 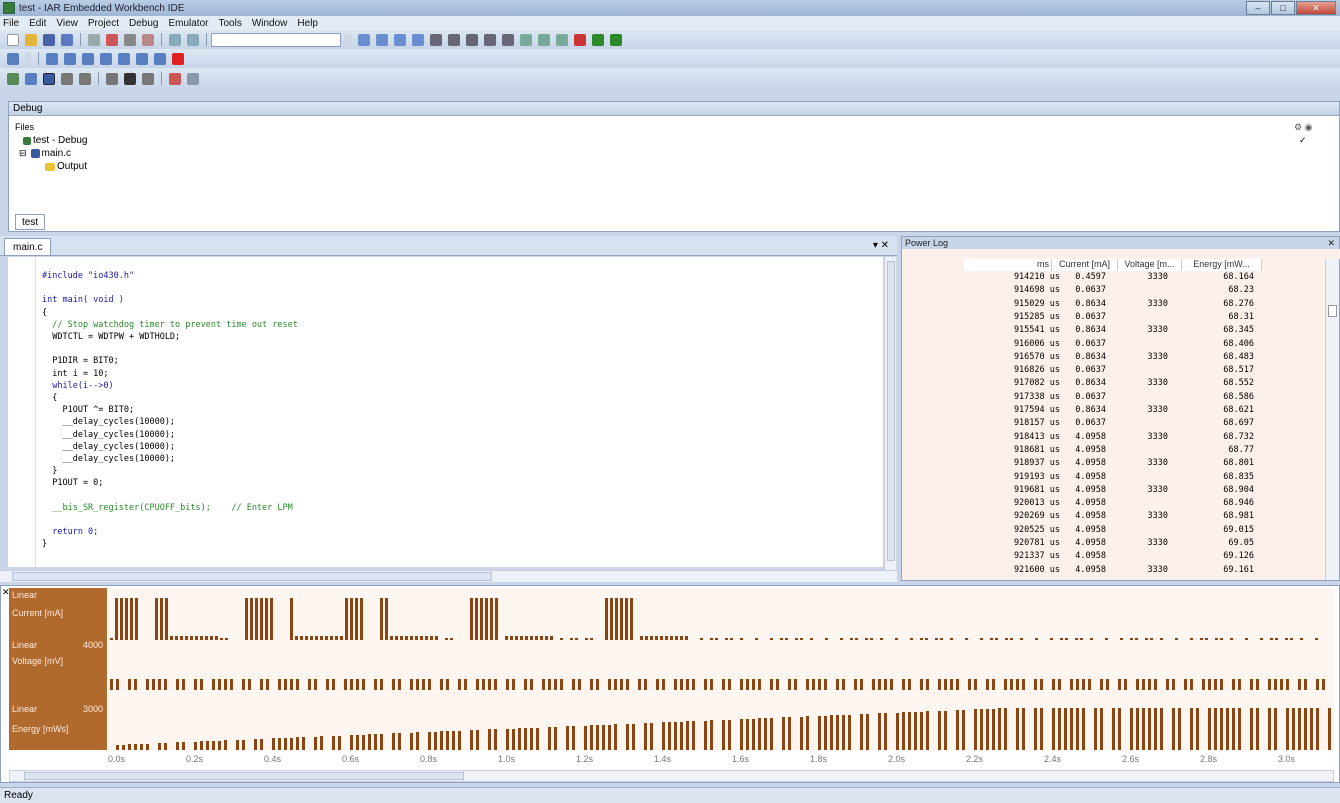 What do you see at coordinates (400, 39) in the screenshot?
I see `find-in-files-icon` at bounding box center [400, 39].